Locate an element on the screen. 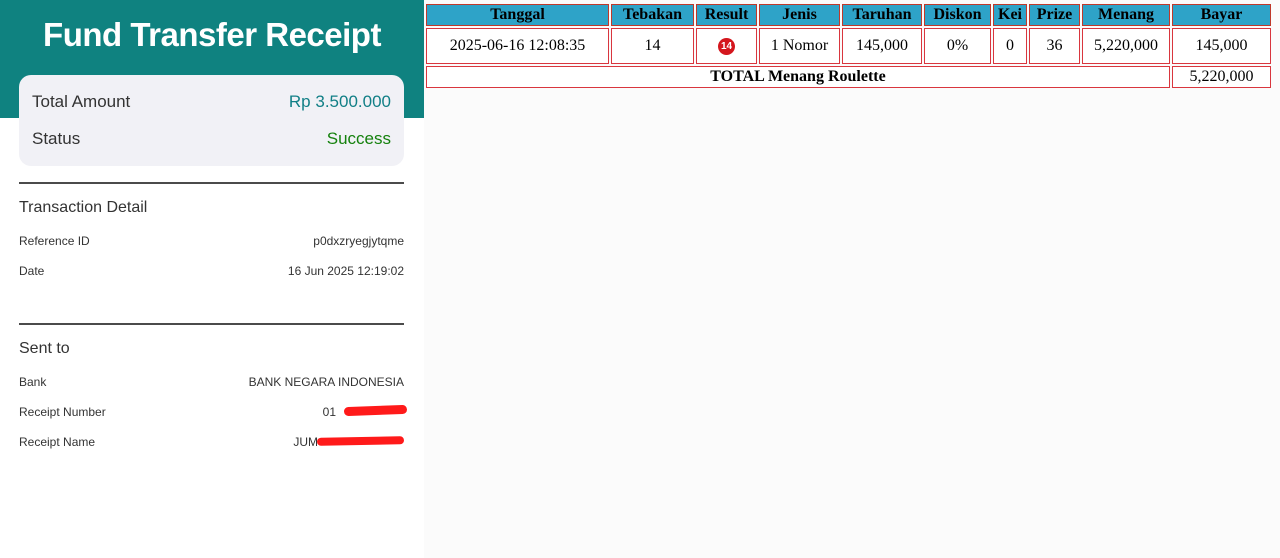 The width and height of the screenshot is (1280, 558). reference-id-label: Reference ID is located at coordinates (54, 241).